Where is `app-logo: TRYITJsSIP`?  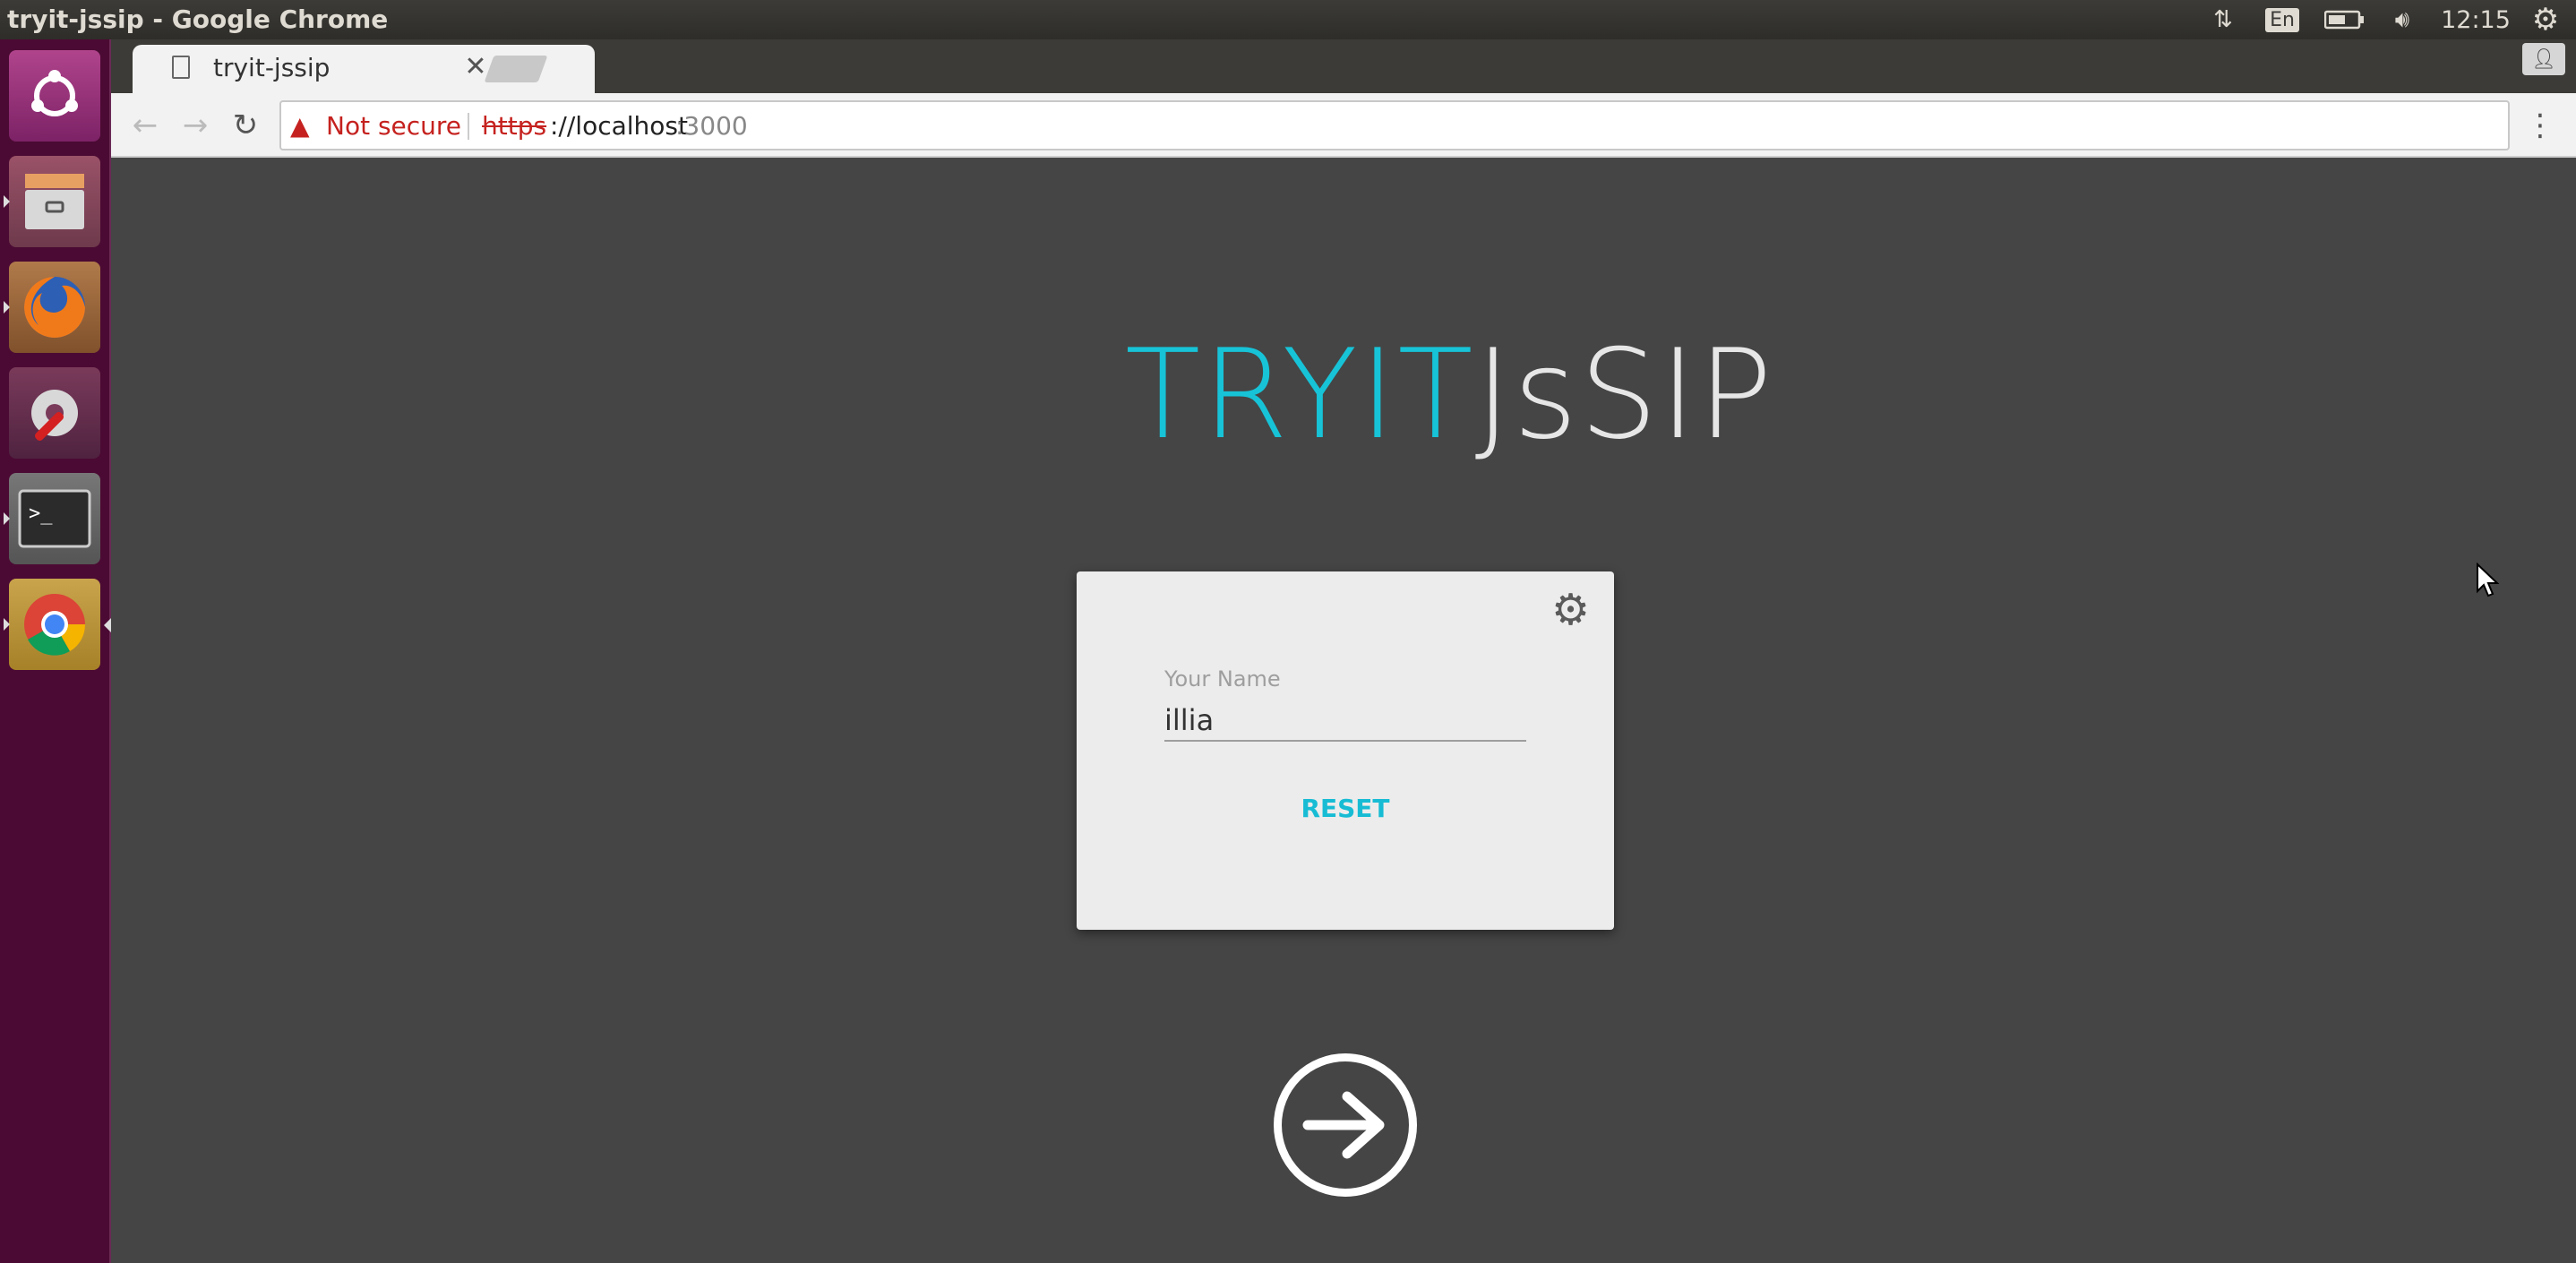 app-logo: TRYITJsSIP is located at coordinates (1449, 395).